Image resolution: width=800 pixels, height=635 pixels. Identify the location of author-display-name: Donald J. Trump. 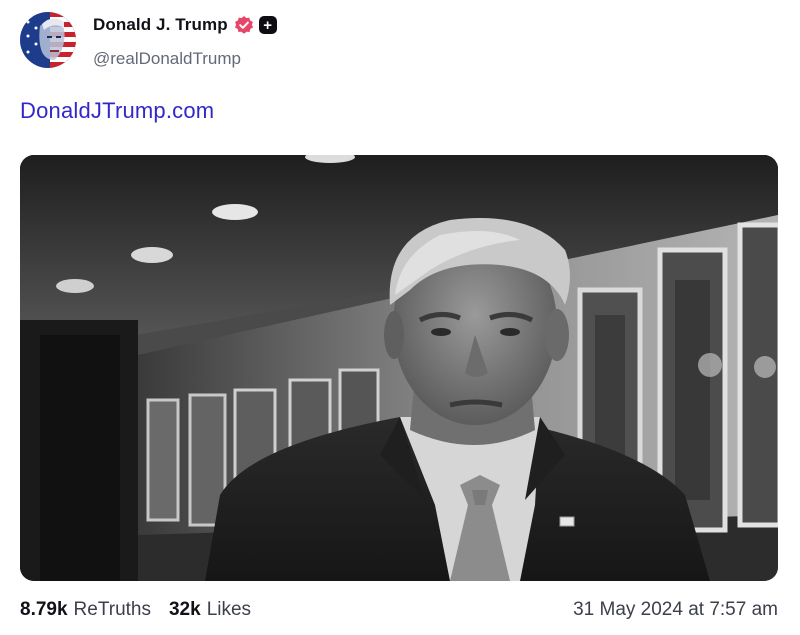
(160, 25).